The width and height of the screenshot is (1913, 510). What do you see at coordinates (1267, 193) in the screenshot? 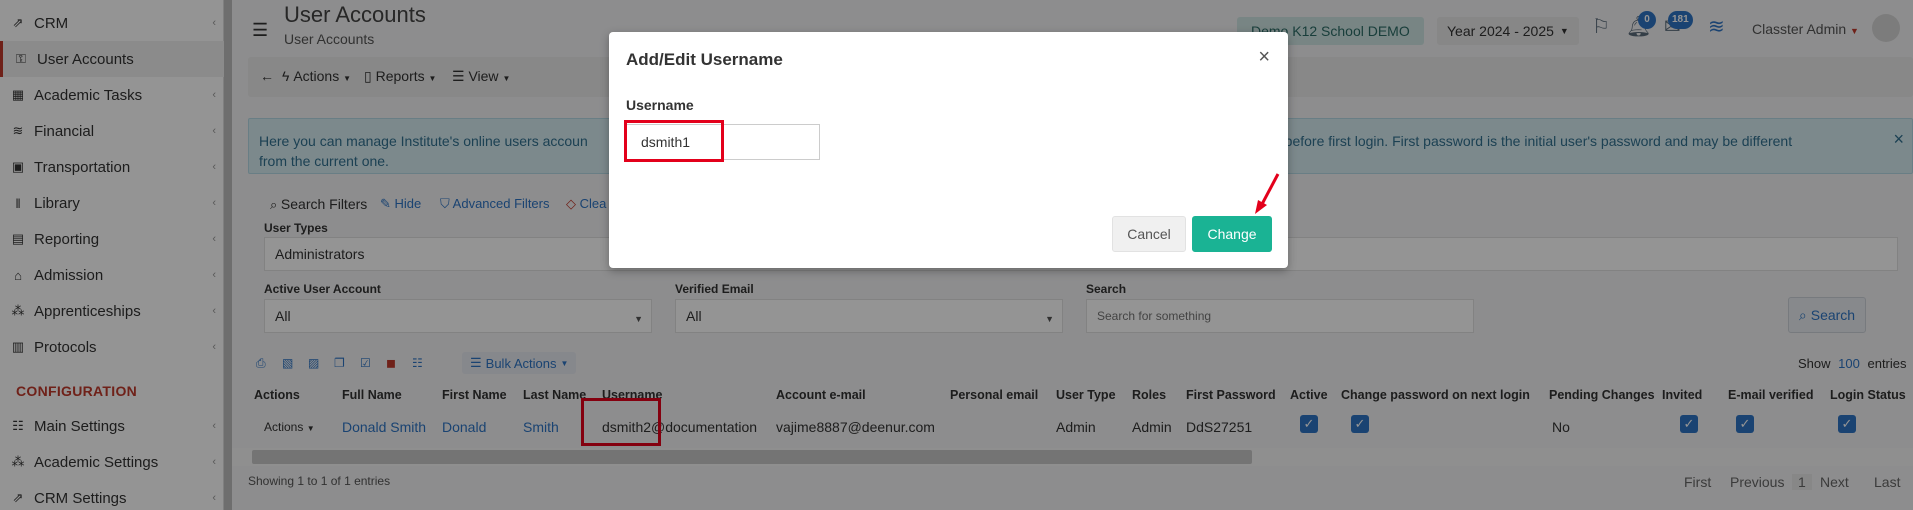
I see `arrow-annotation-icon` at bounding box center [1267, 193].